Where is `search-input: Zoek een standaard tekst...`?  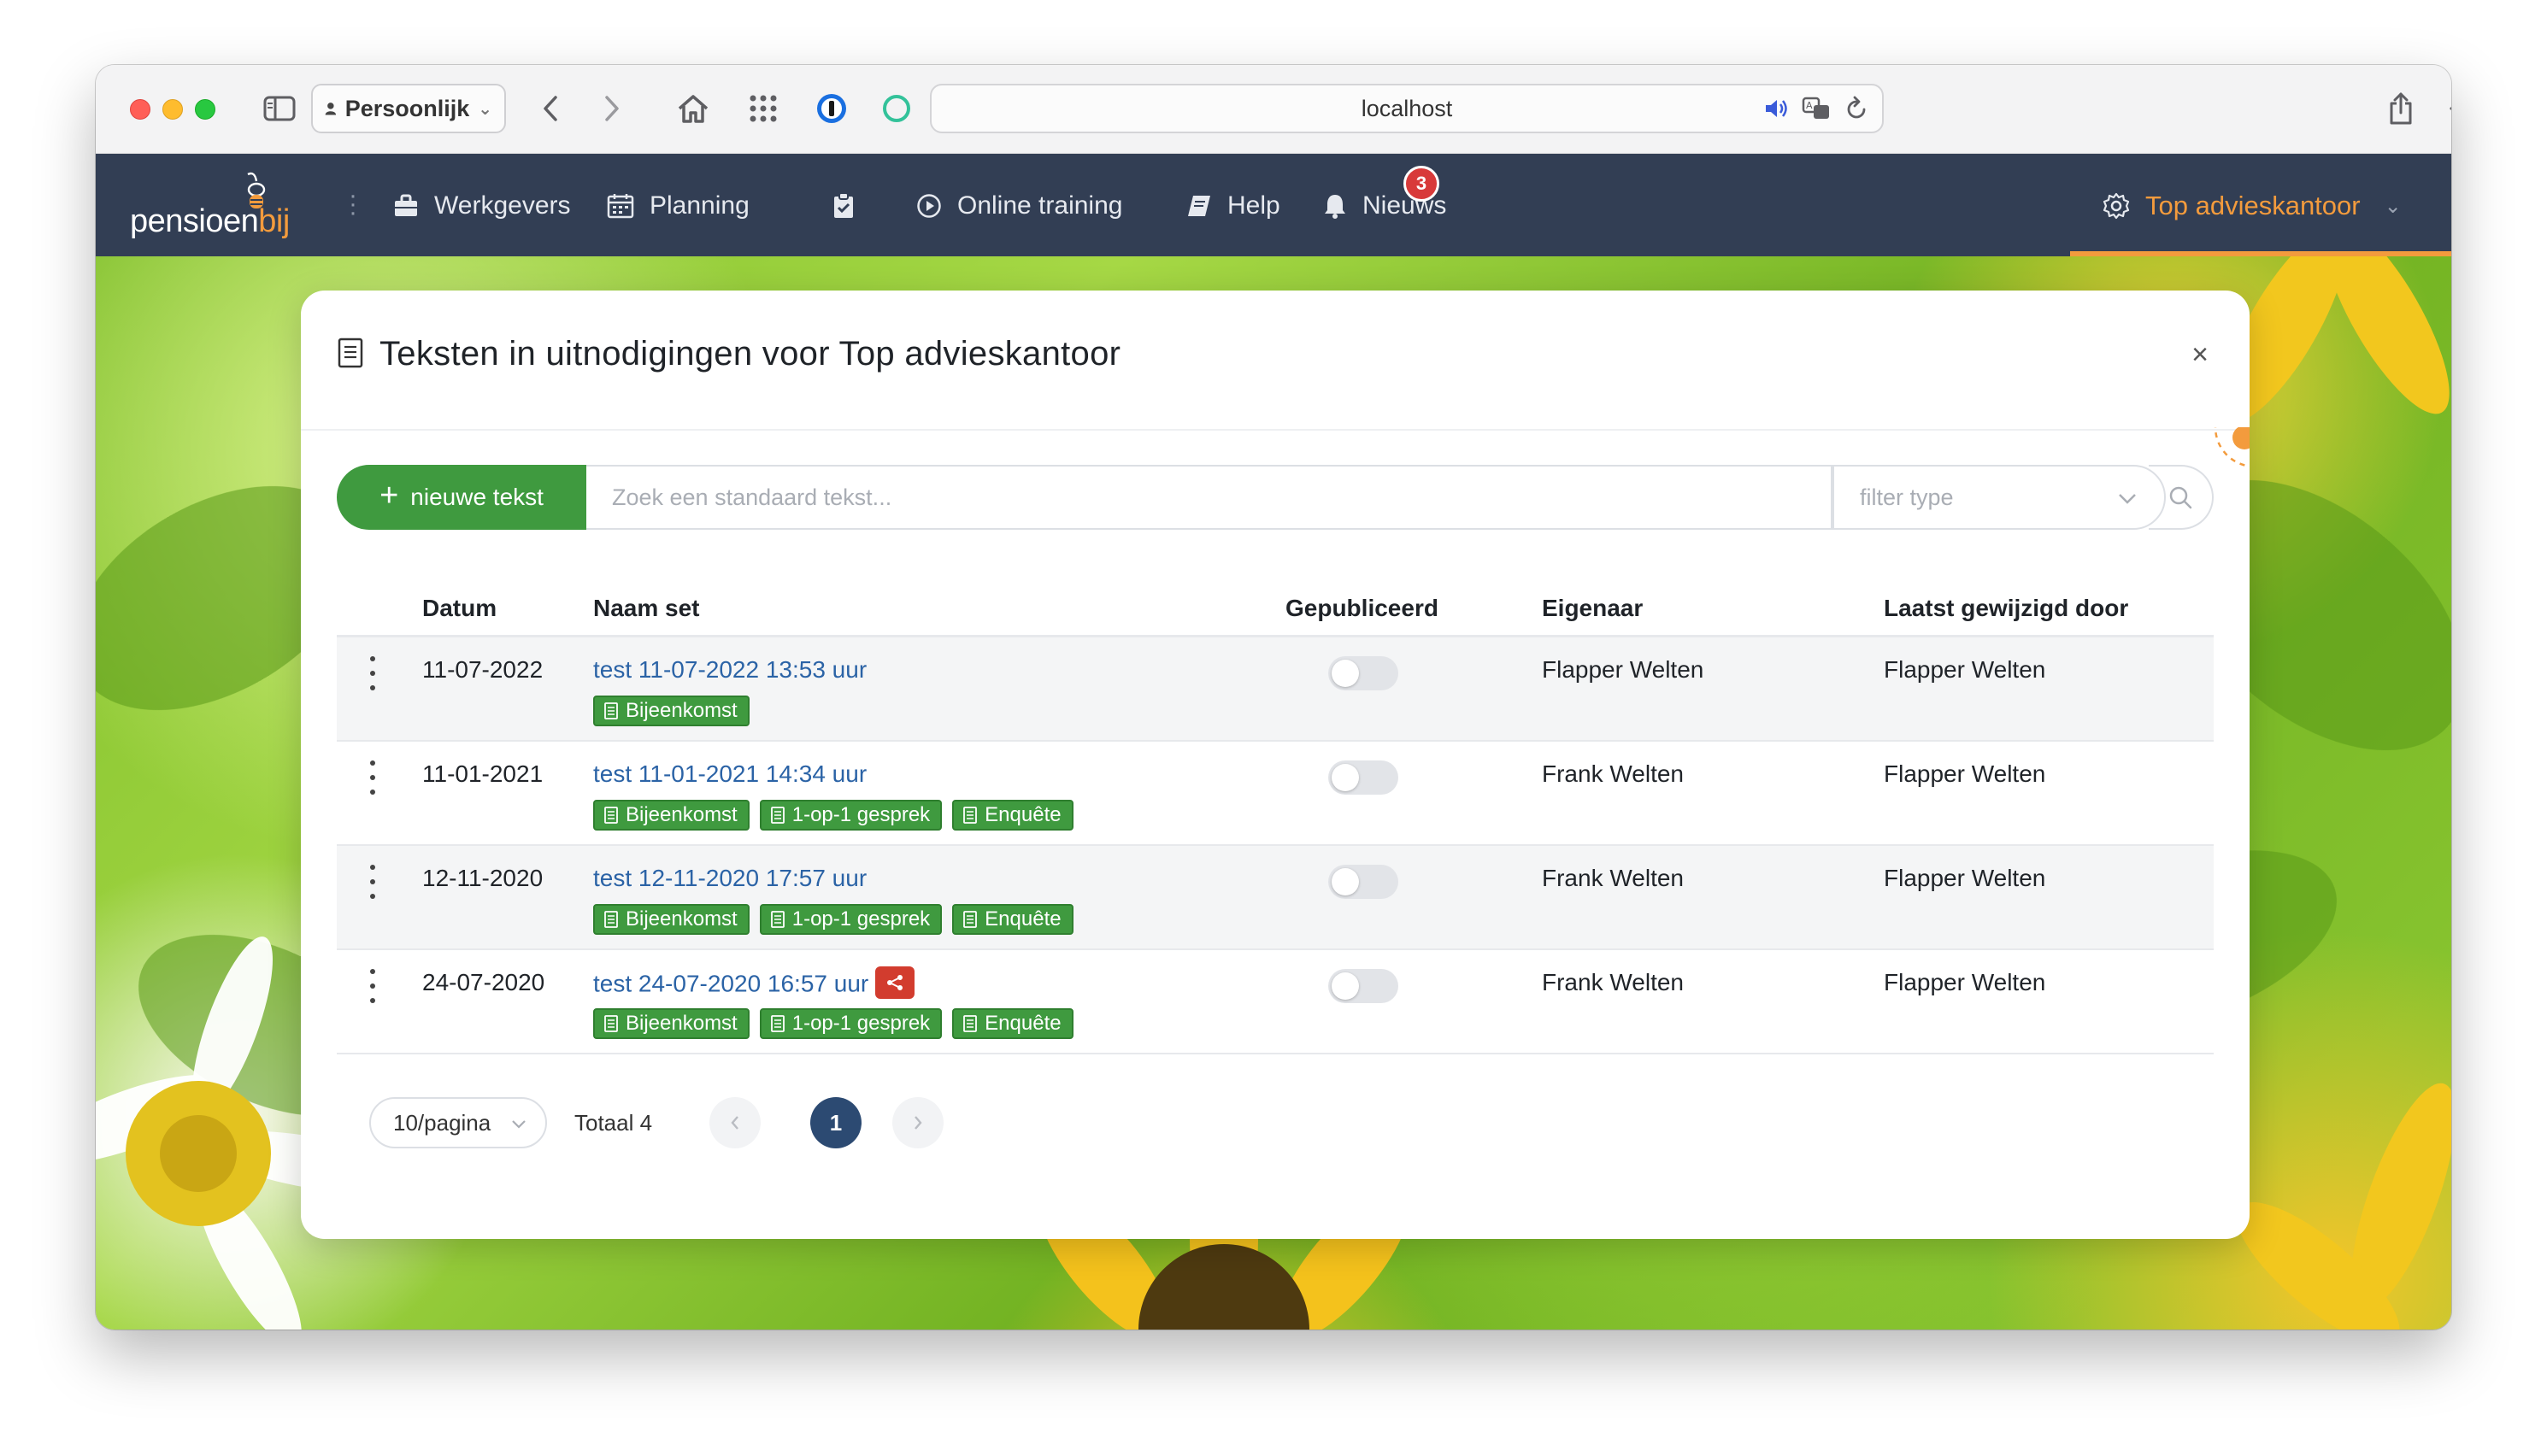 search-input: Zoek een standaard tekst... is located at coordinates (1209, 498).